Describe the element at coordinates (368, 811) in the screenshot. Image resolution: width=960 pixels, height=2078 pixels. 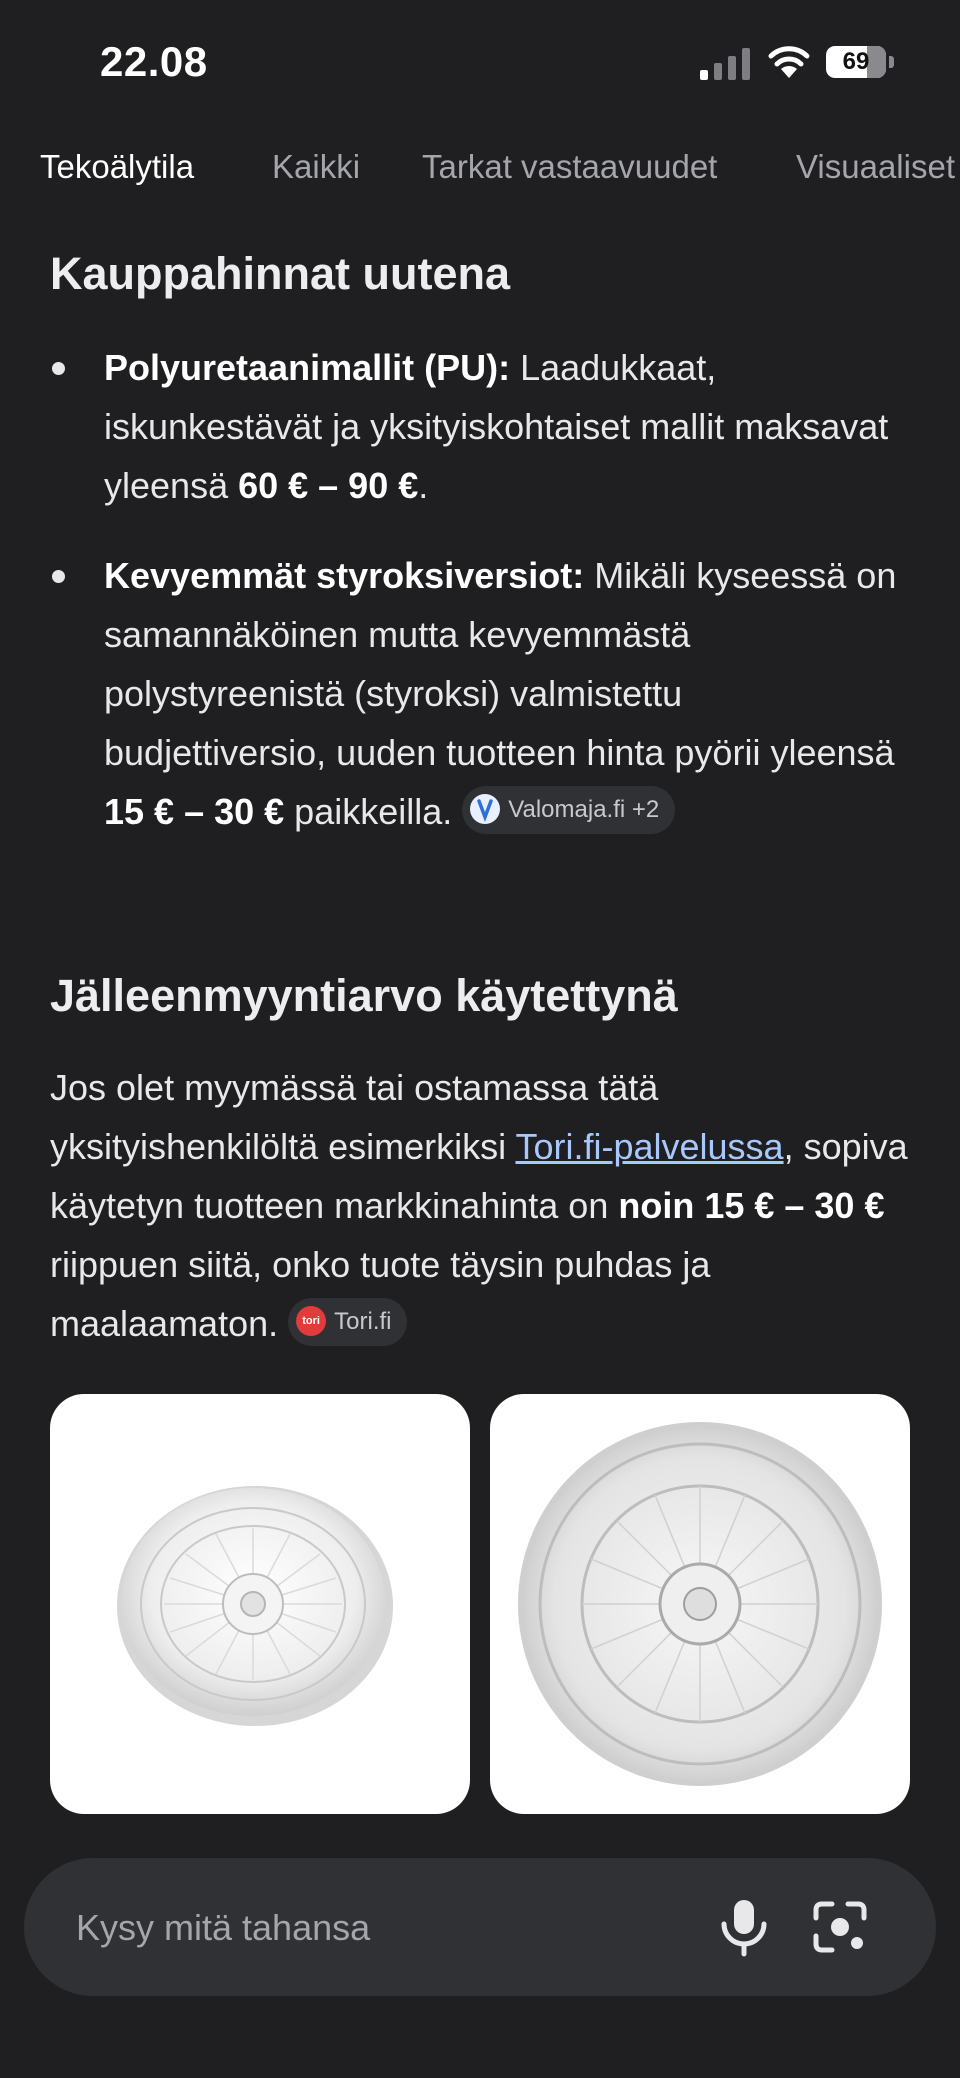
I see `bullet-styrox-end: paikkeilla.` at that location.